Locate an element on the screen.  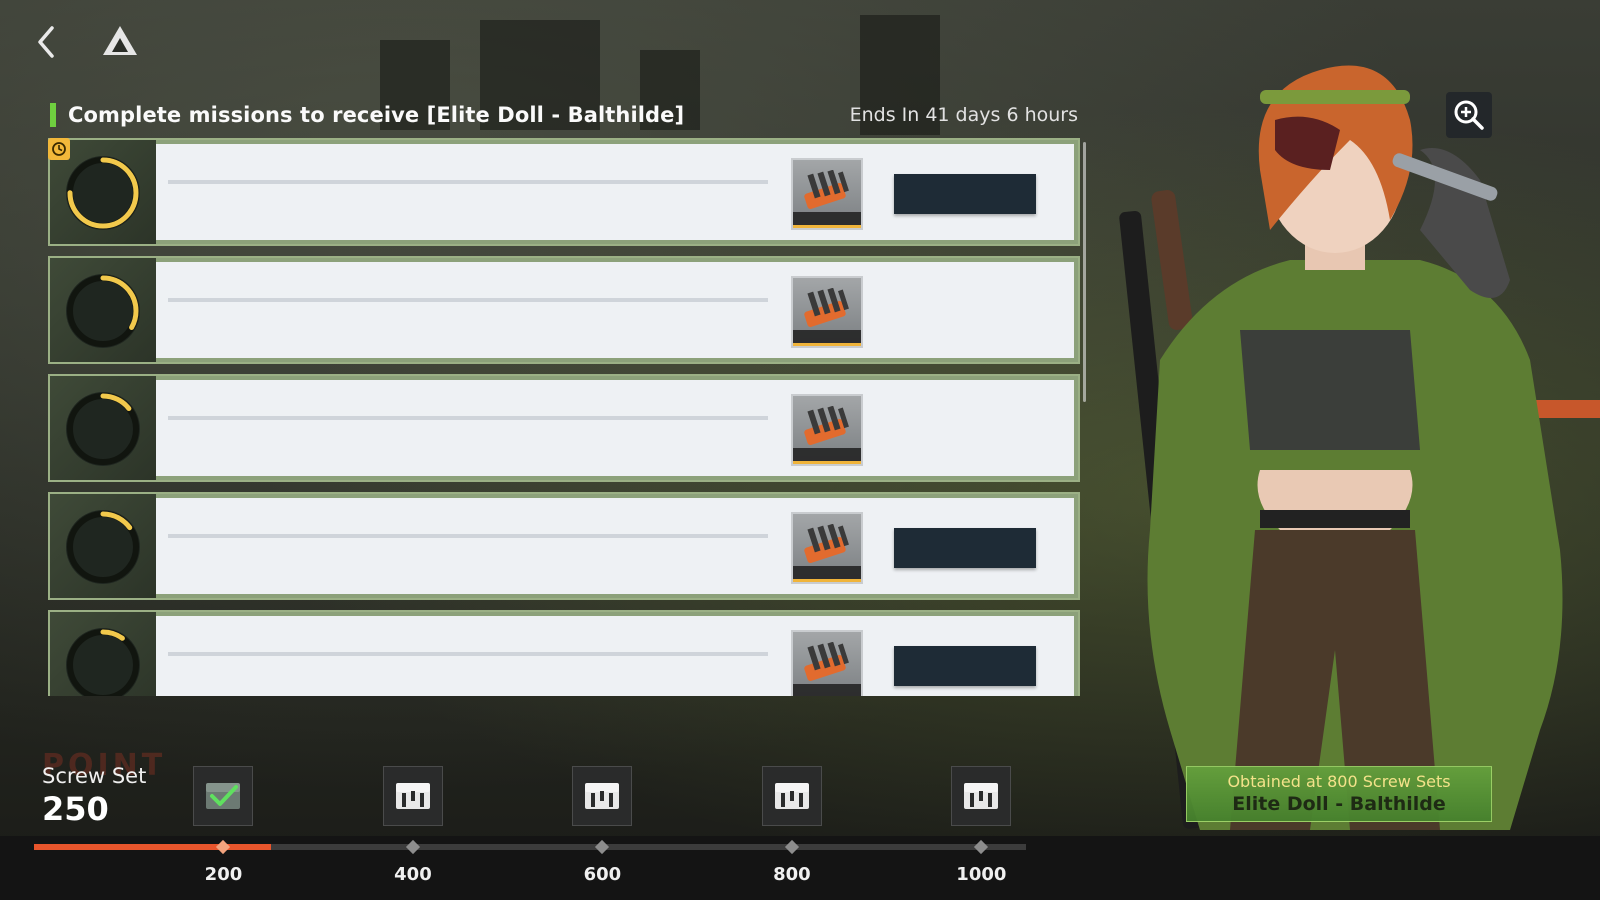
screw-progress-track is located at coordinates (530, 847).